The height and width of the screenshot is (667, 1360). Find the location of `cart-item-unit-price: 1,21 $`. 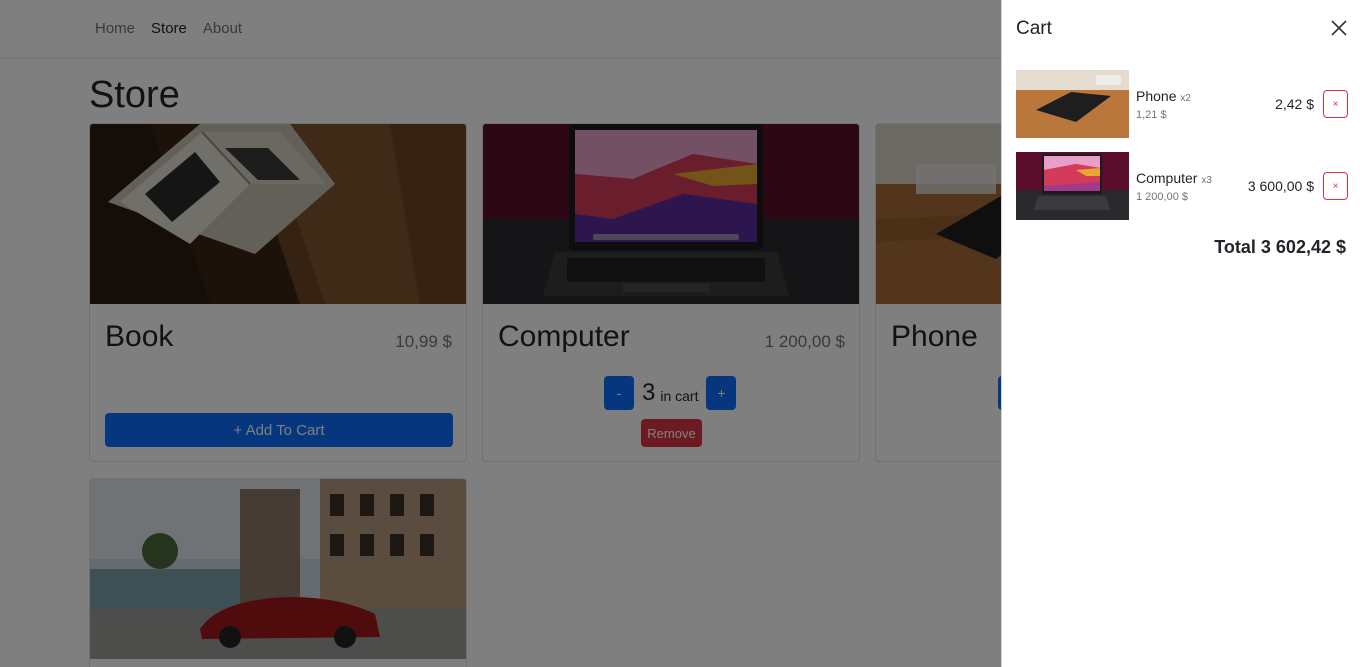

cart-item-unit-price: 1,21 $ is located at coordinates (1151, 115).